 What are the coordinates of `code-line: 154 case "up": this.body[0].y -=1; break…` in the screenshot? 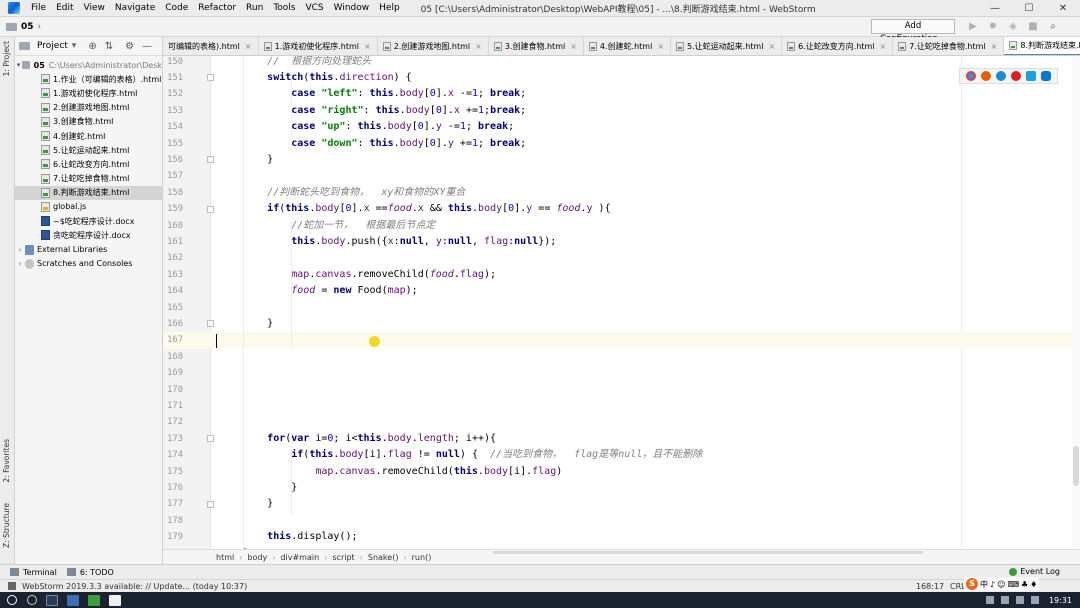 It's located at (621, 127).